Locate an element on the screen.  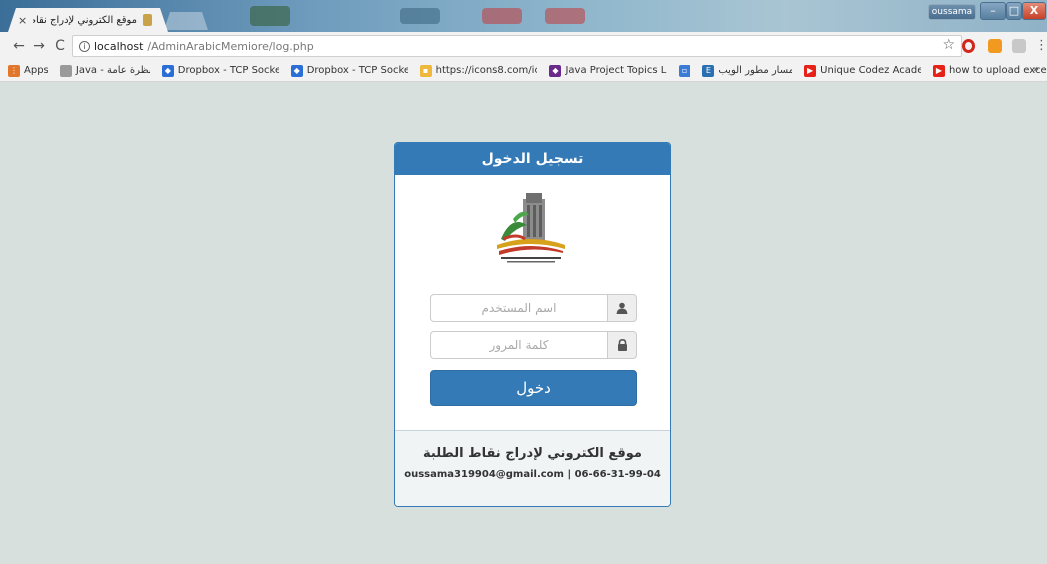
browser-tab: × موقع الكتروني لإدراج نقاط الطلبة is located at coordinates (88, 20).